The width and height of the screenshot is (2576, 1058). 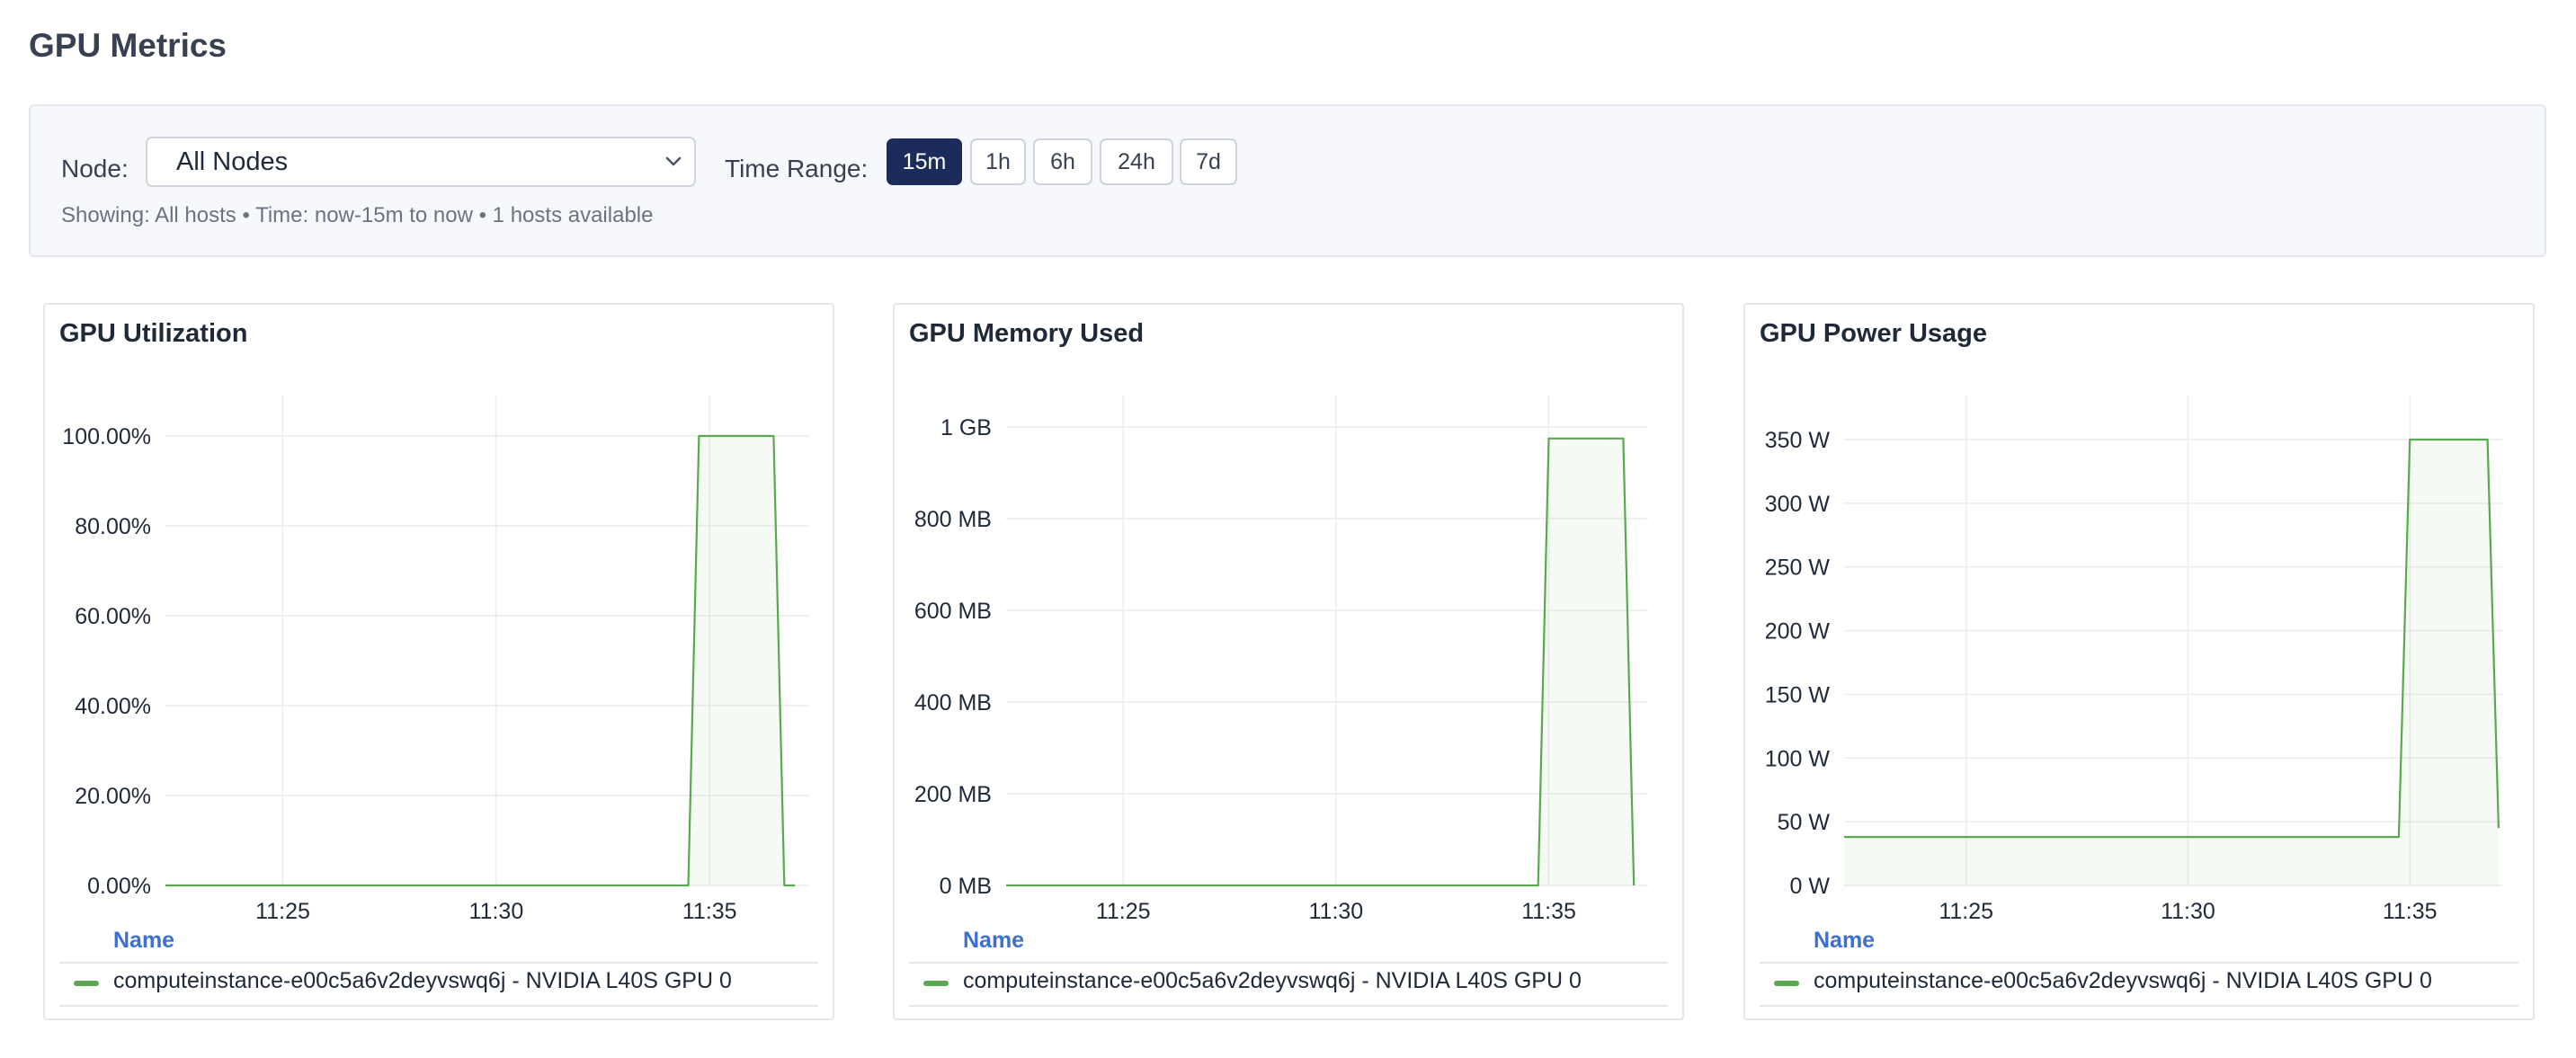 What do you see at coordinates (1062, 162) in the screenshot?
I see `time-range-6h-button: 6h` at bounding box center [1062, 162].